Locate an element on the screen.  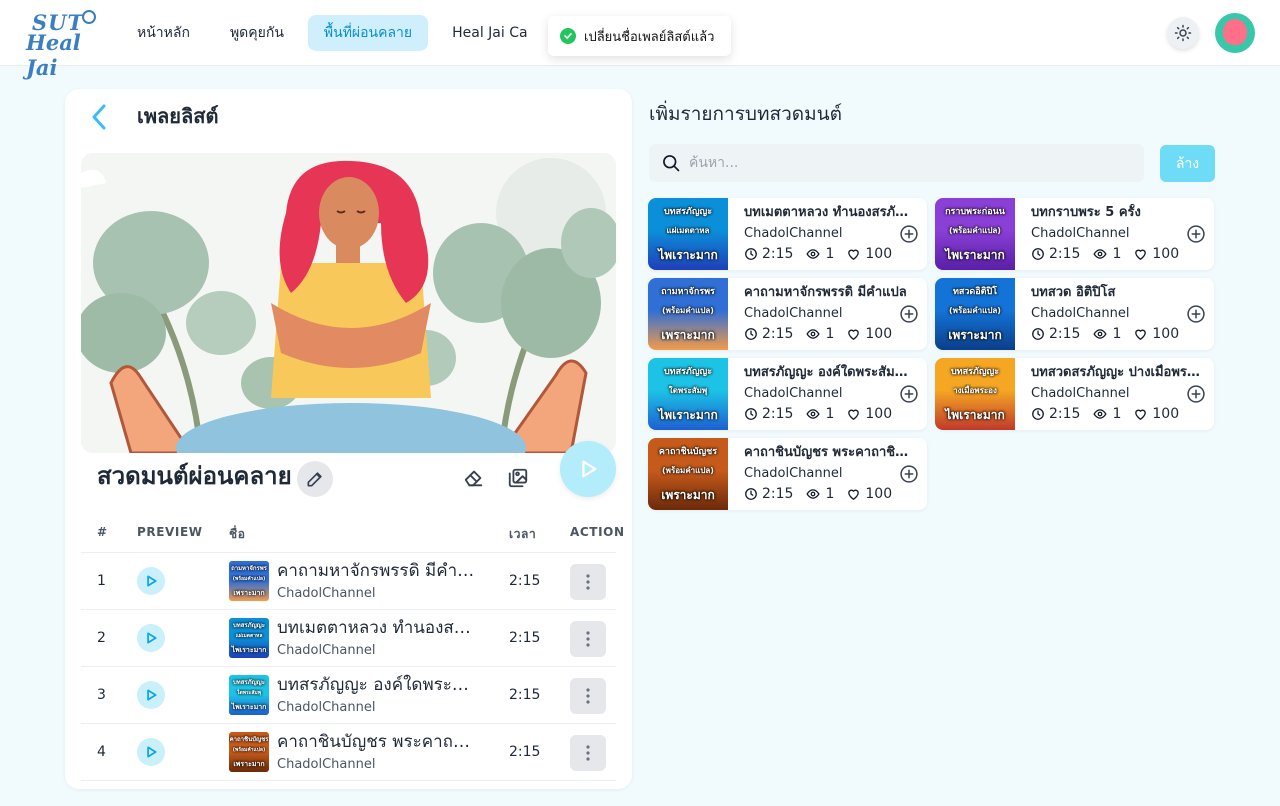
add-songs-title: เพิ่มรายการบทสวดมนต์ is located at coordinates (745, 114).